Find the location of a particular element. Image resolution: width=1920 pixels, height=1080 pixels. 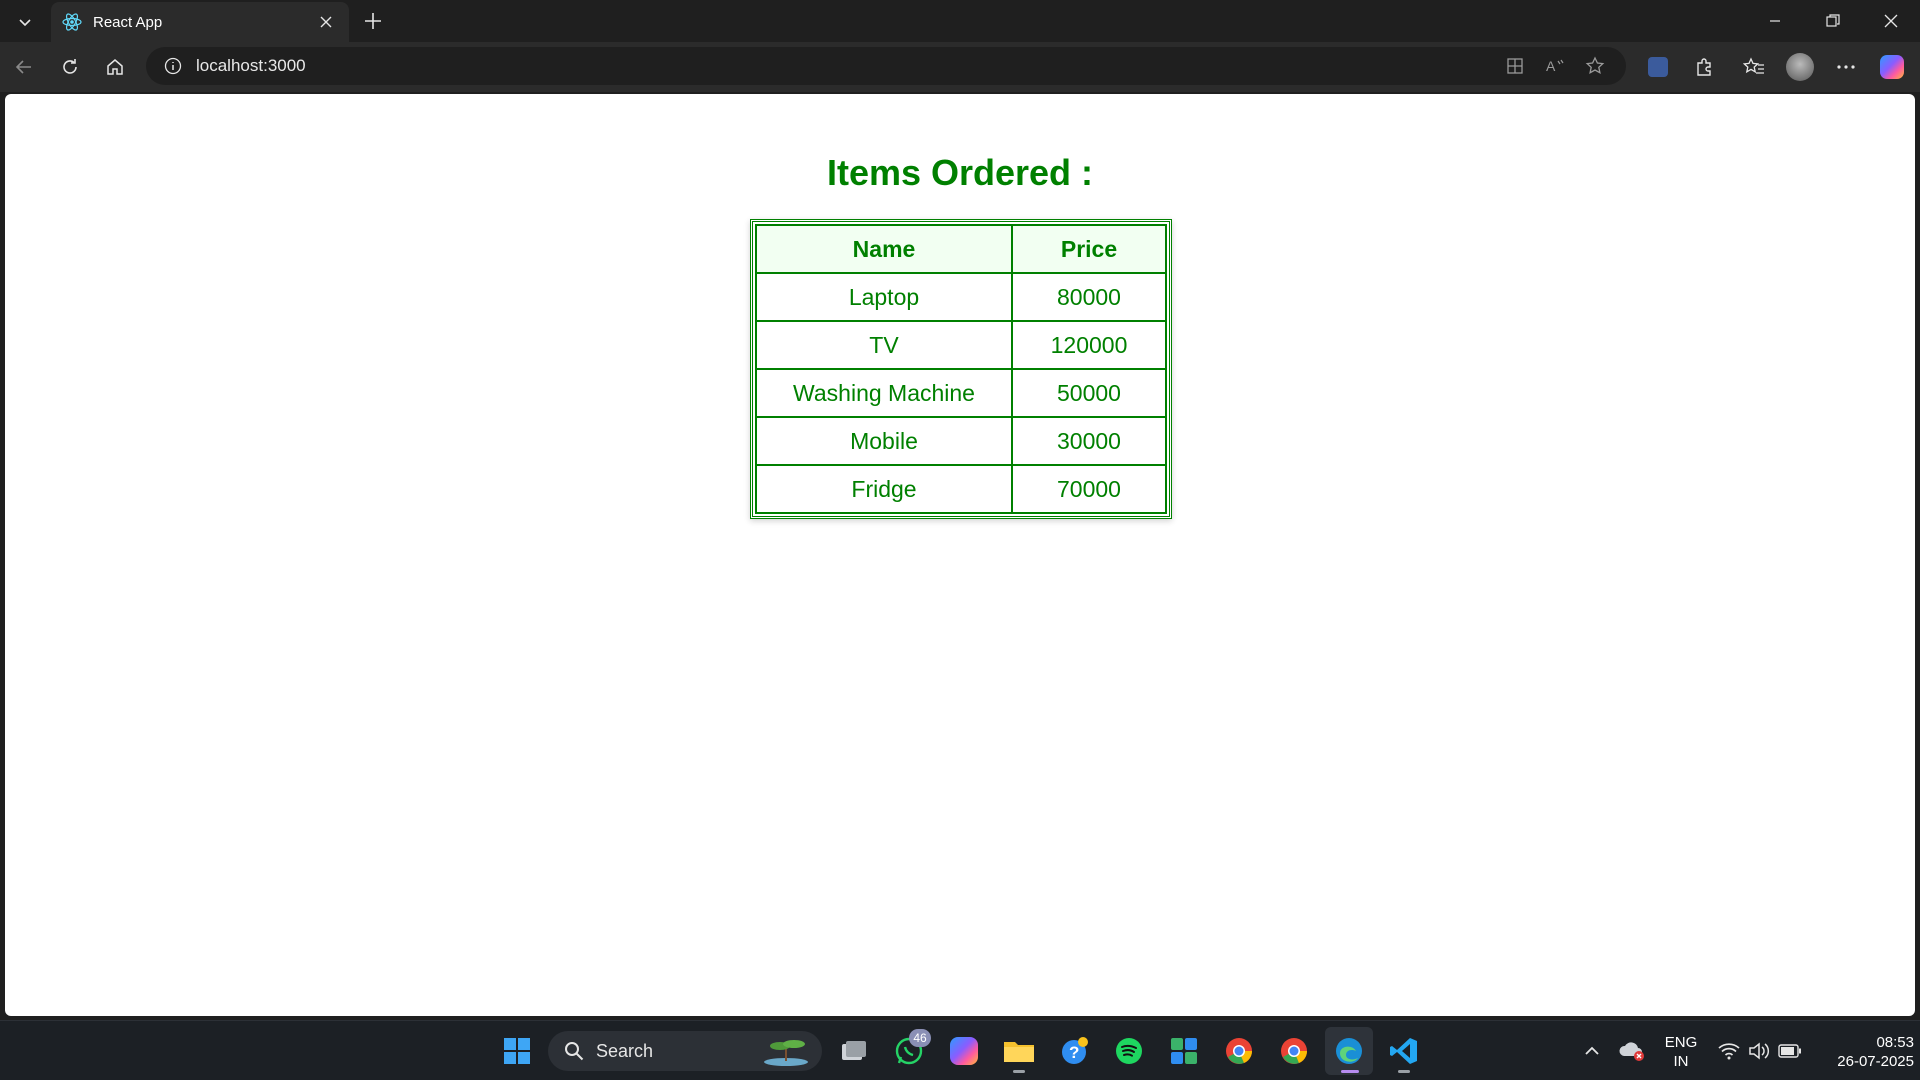

plus-icon is located at coordinates (373, 21).